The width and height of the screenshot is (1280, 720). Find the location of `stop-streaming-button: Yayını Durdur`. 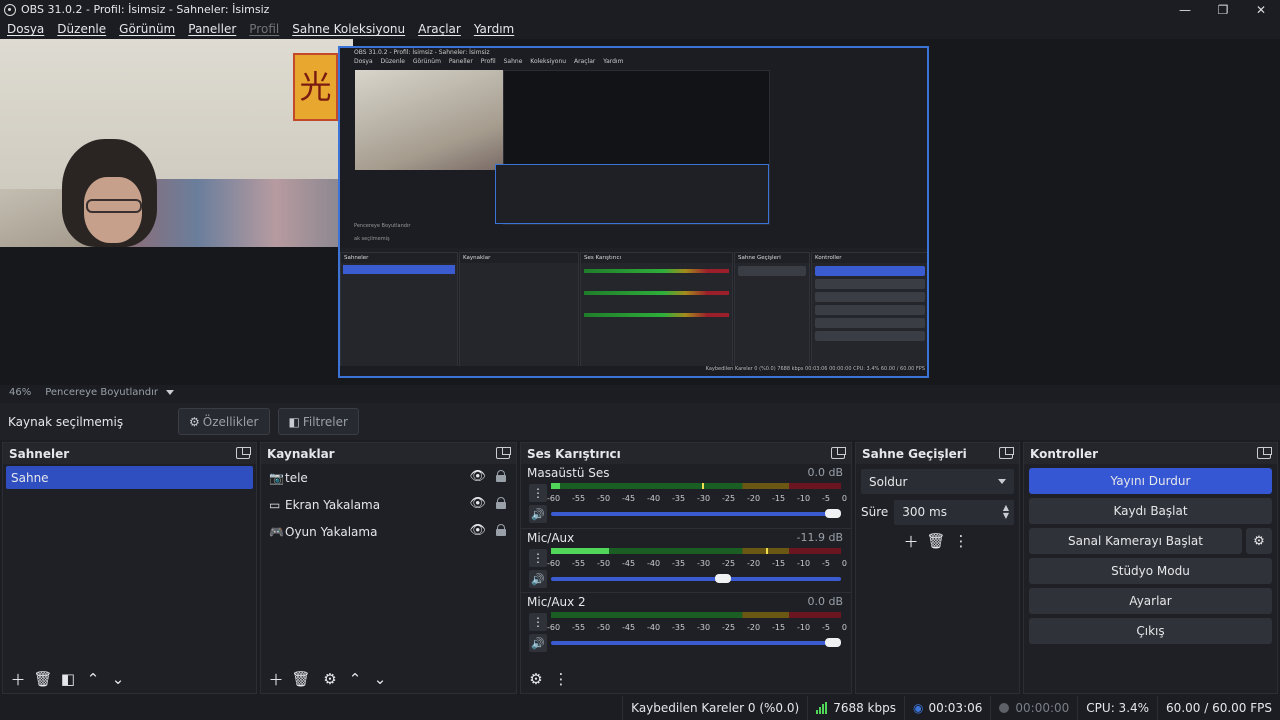

stop-streaming-button: Yayını Durdur is located at coordinates (1150, 481).